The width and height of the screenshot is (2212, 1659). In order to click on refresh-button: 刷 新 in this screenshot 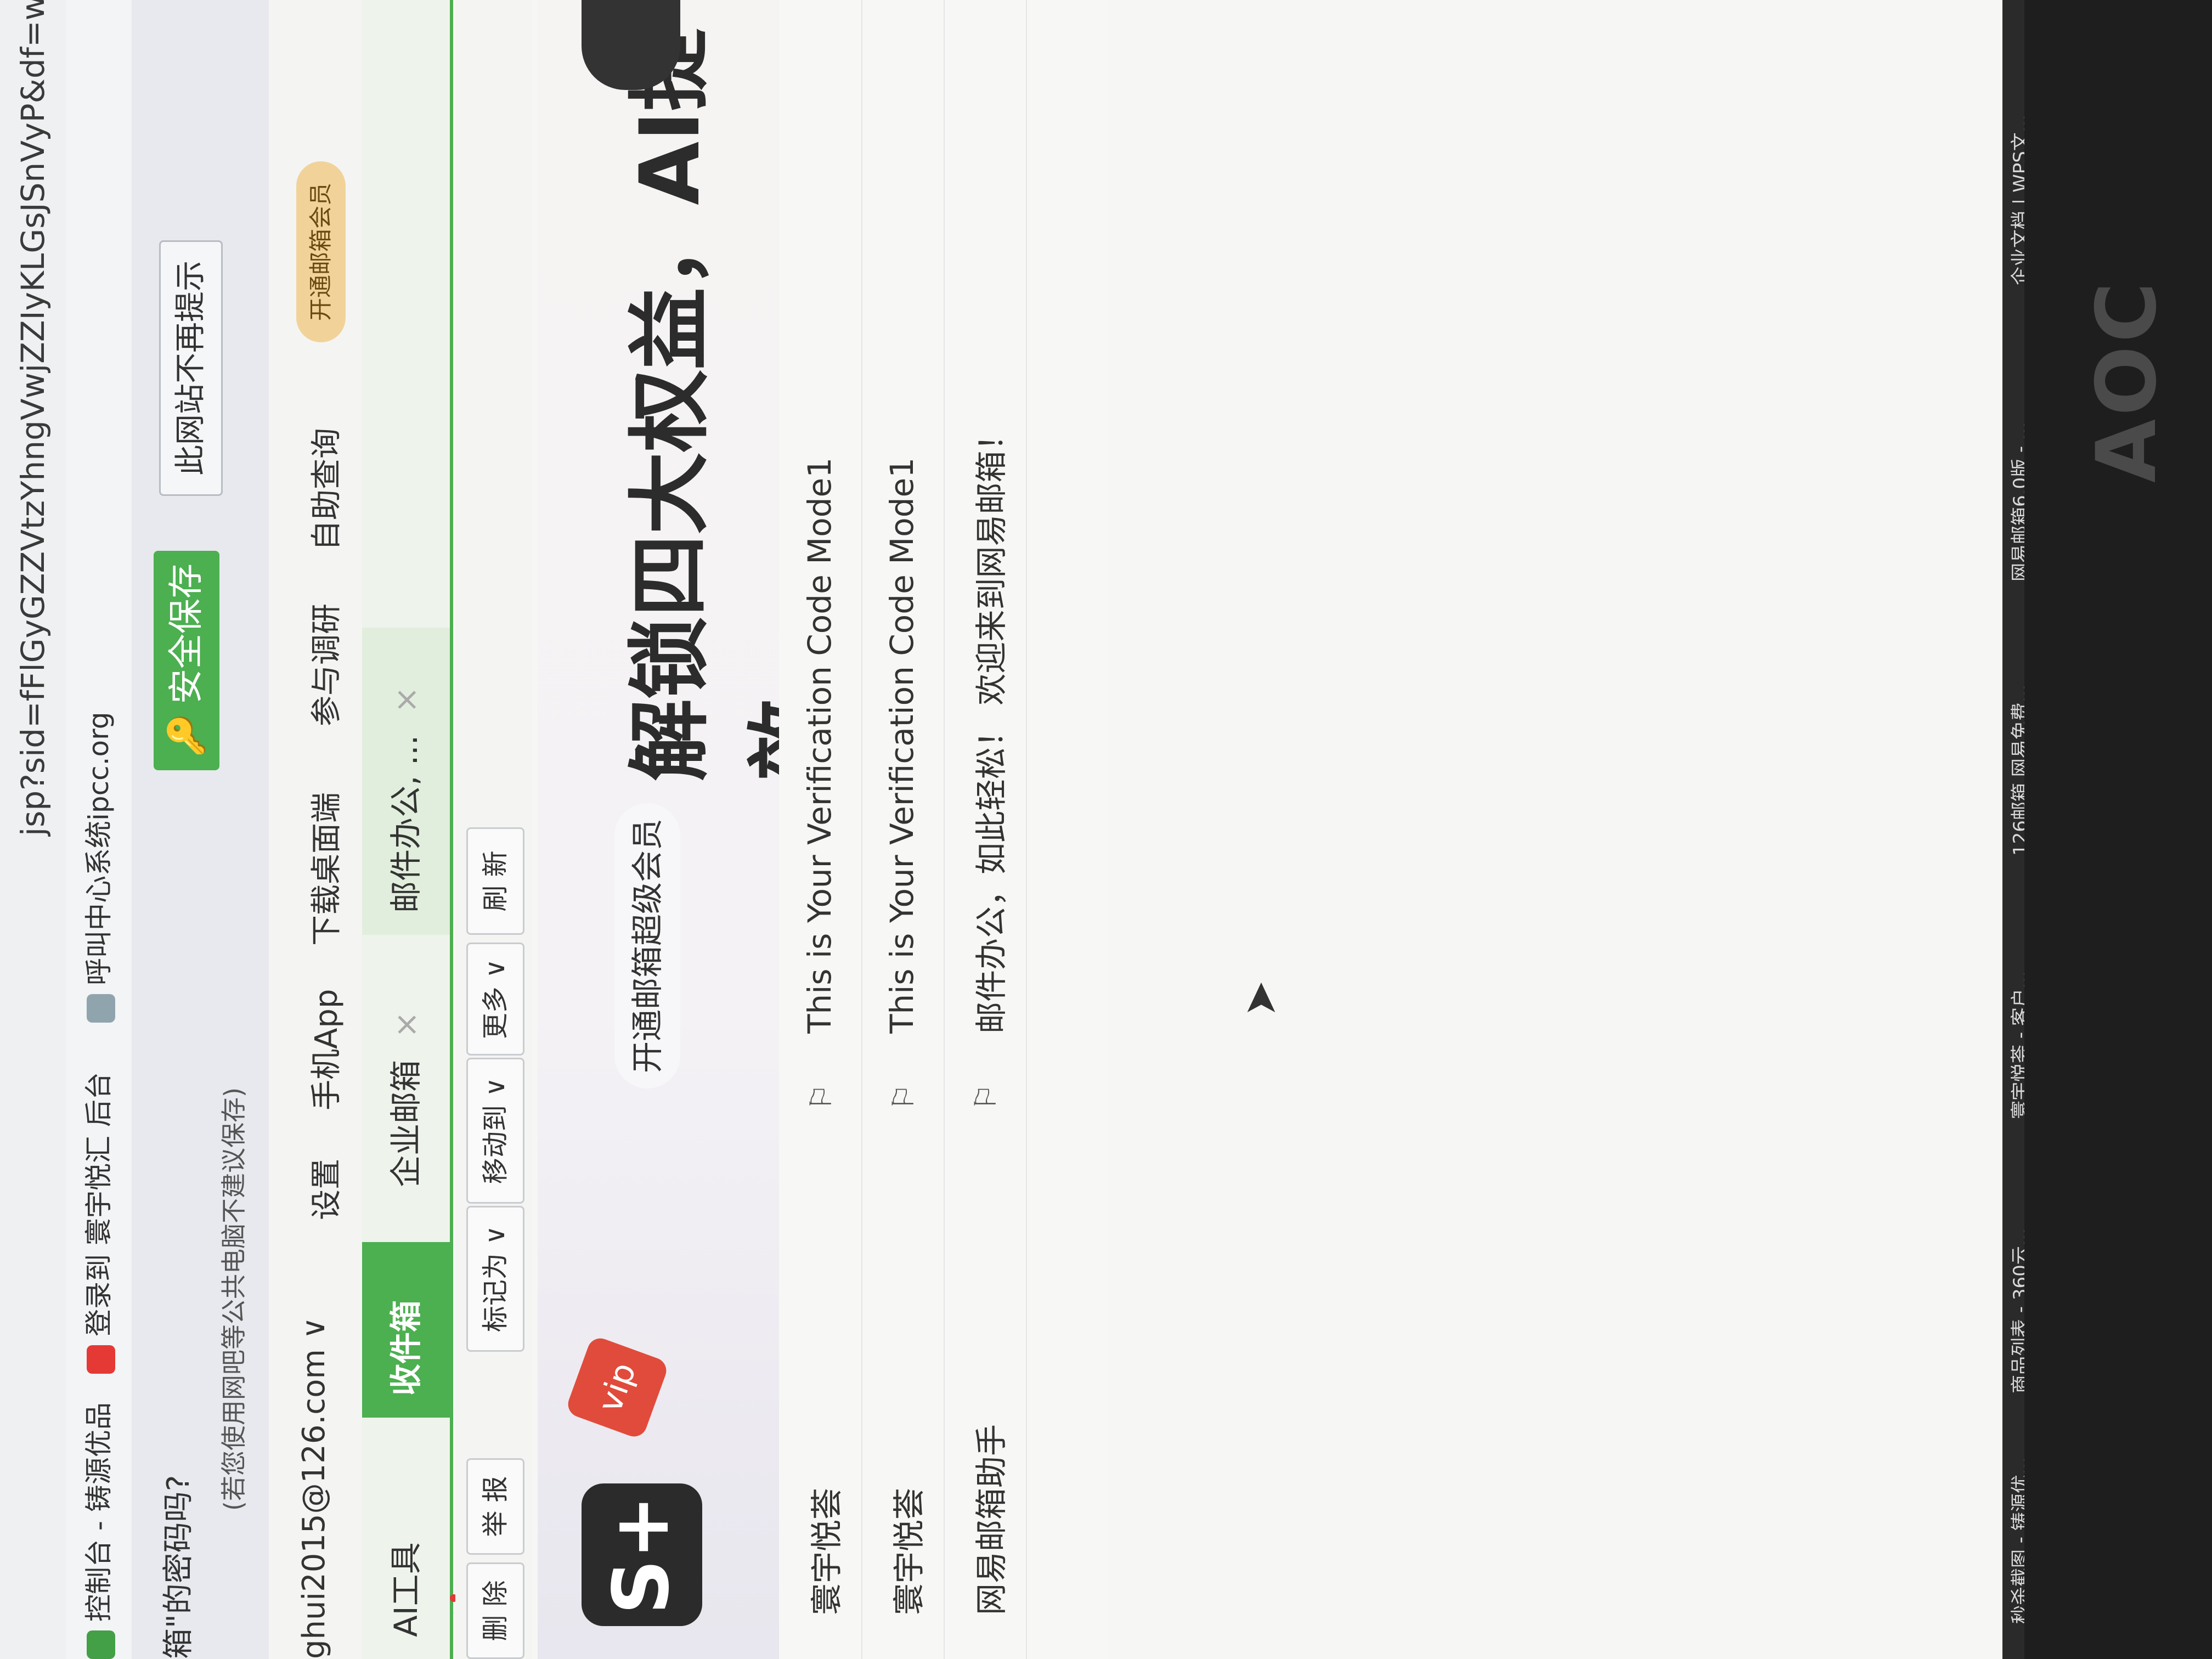, I will do `click(495, 881)`.